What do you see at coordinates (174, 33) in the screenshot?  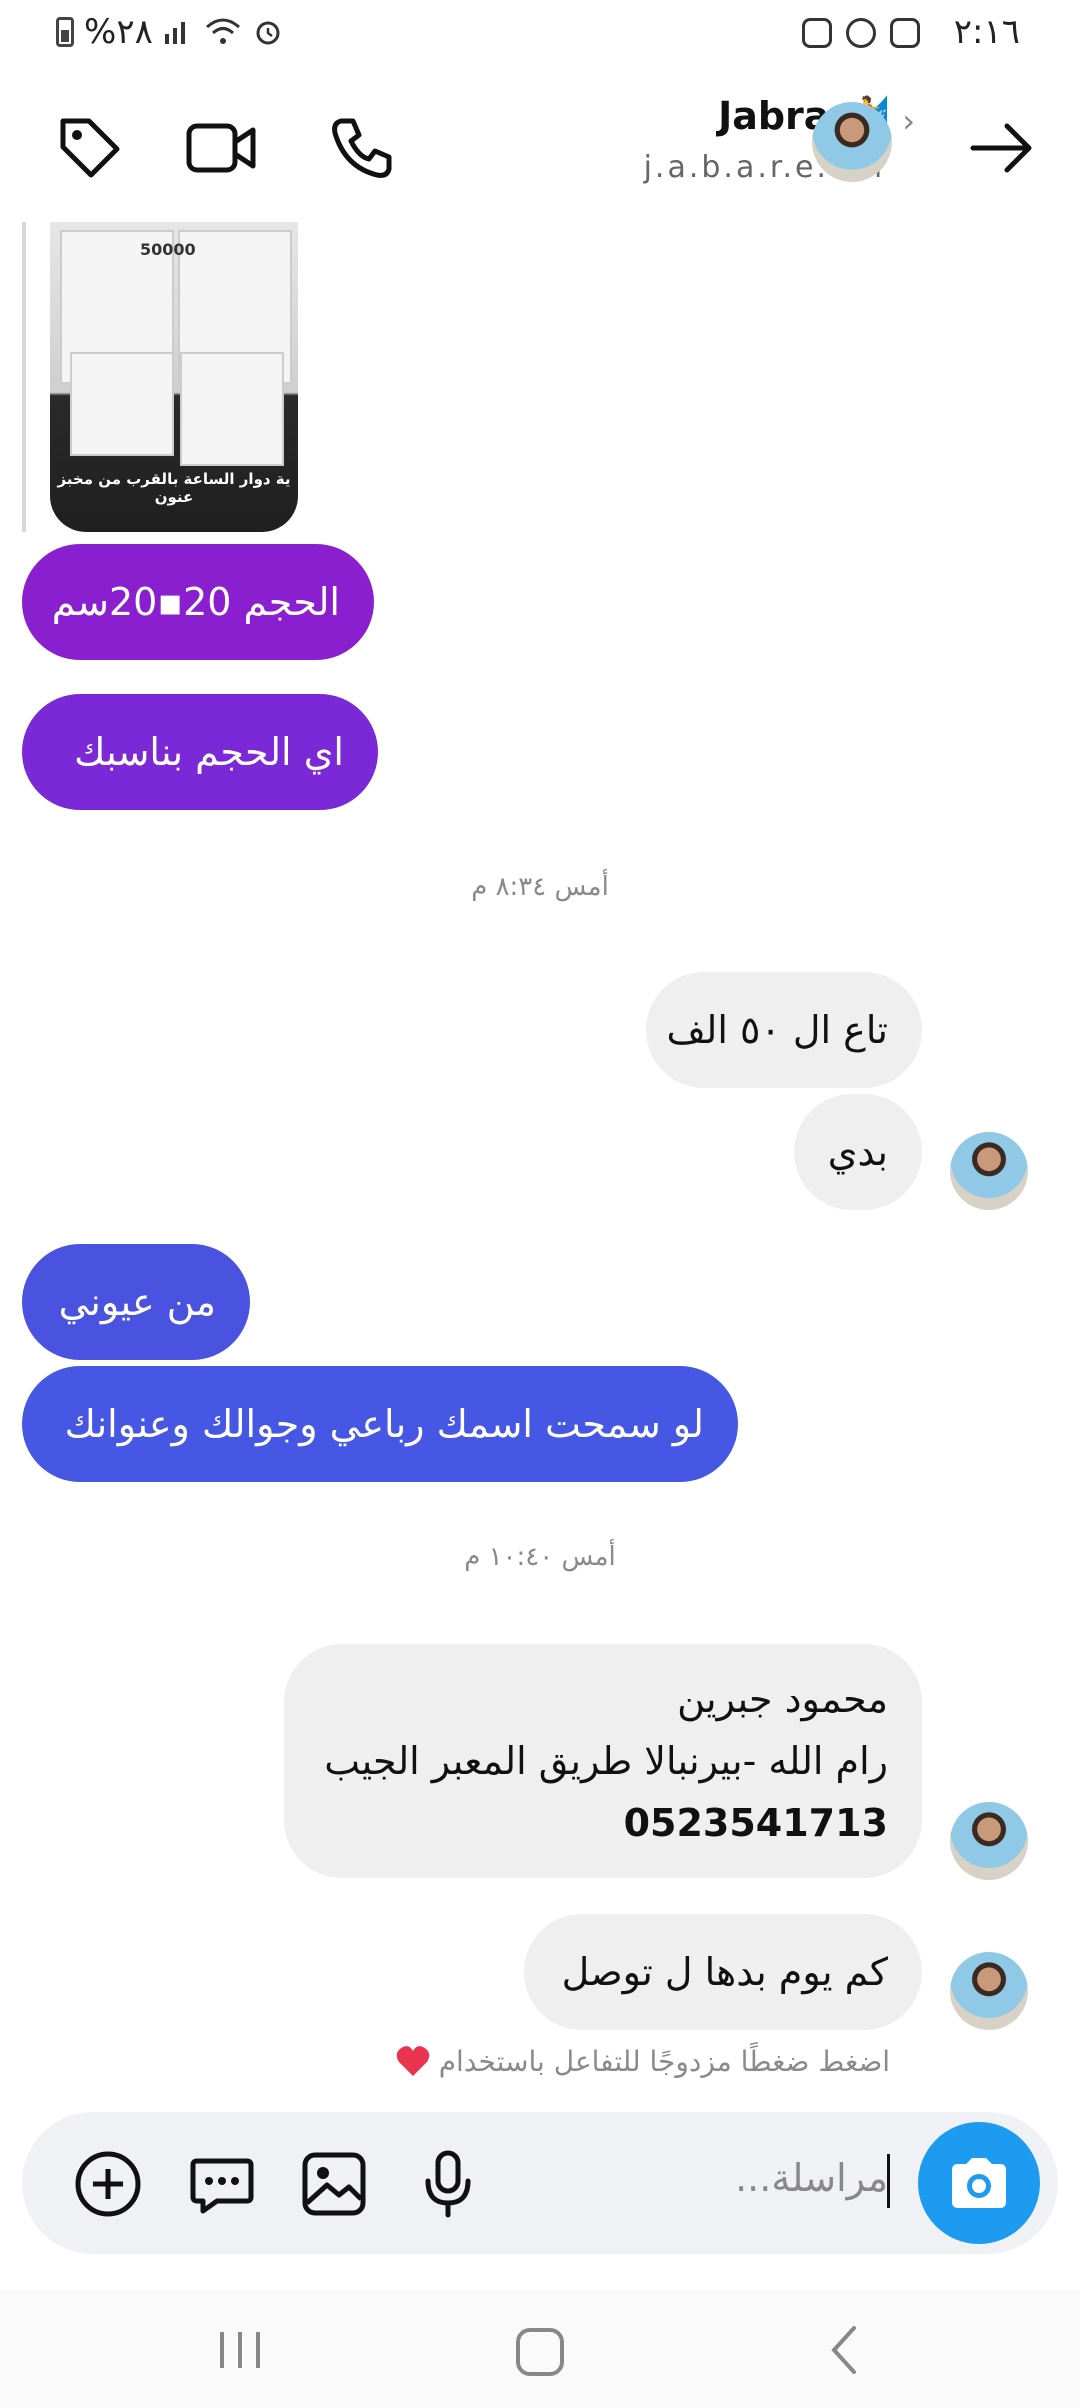 I see `signal-icon` at bounding box center [174, 33].